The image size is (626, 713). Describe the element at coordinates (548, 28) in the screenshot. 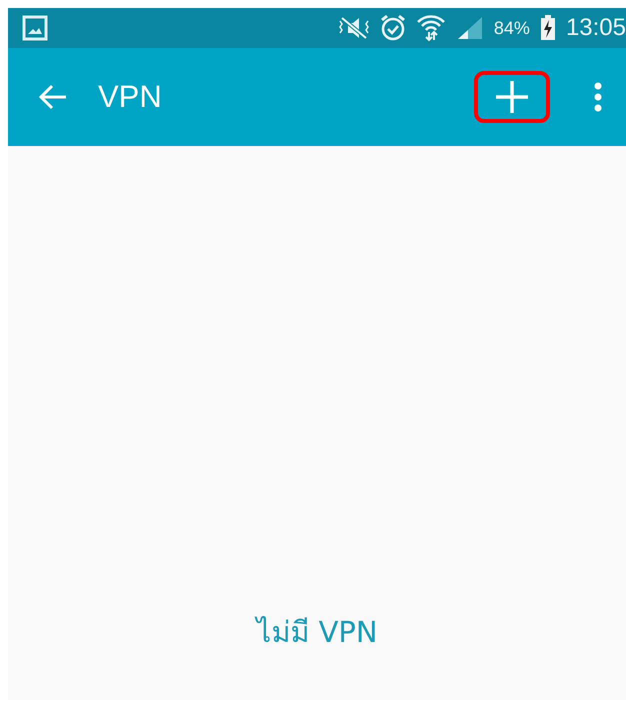

I see `battery-icon` at that location.